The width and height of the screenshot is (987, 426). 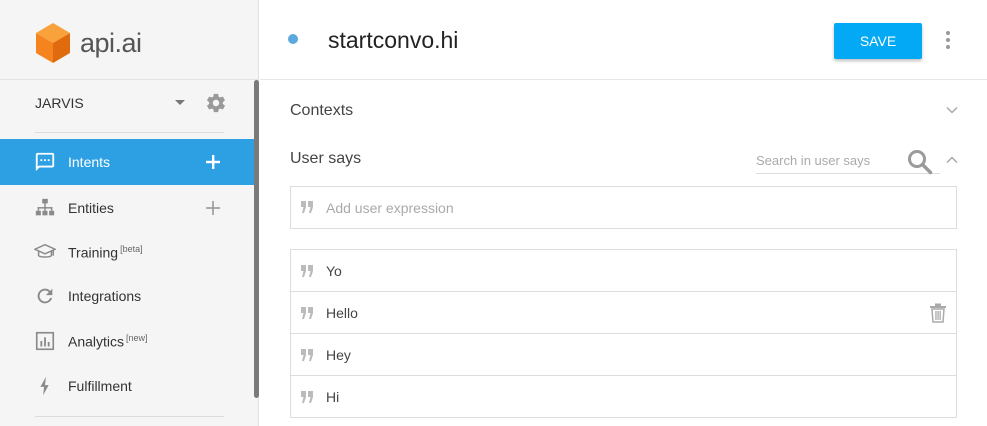 I want to click on new-badge: [new], so click(x=137, y=337).